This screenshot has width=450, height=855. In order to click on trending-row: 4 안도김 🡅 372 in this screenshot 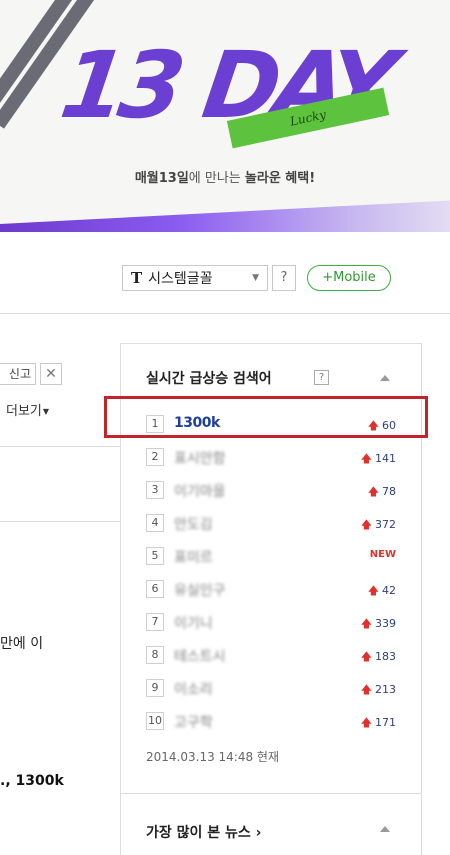, I will do `click(271, 524)`.